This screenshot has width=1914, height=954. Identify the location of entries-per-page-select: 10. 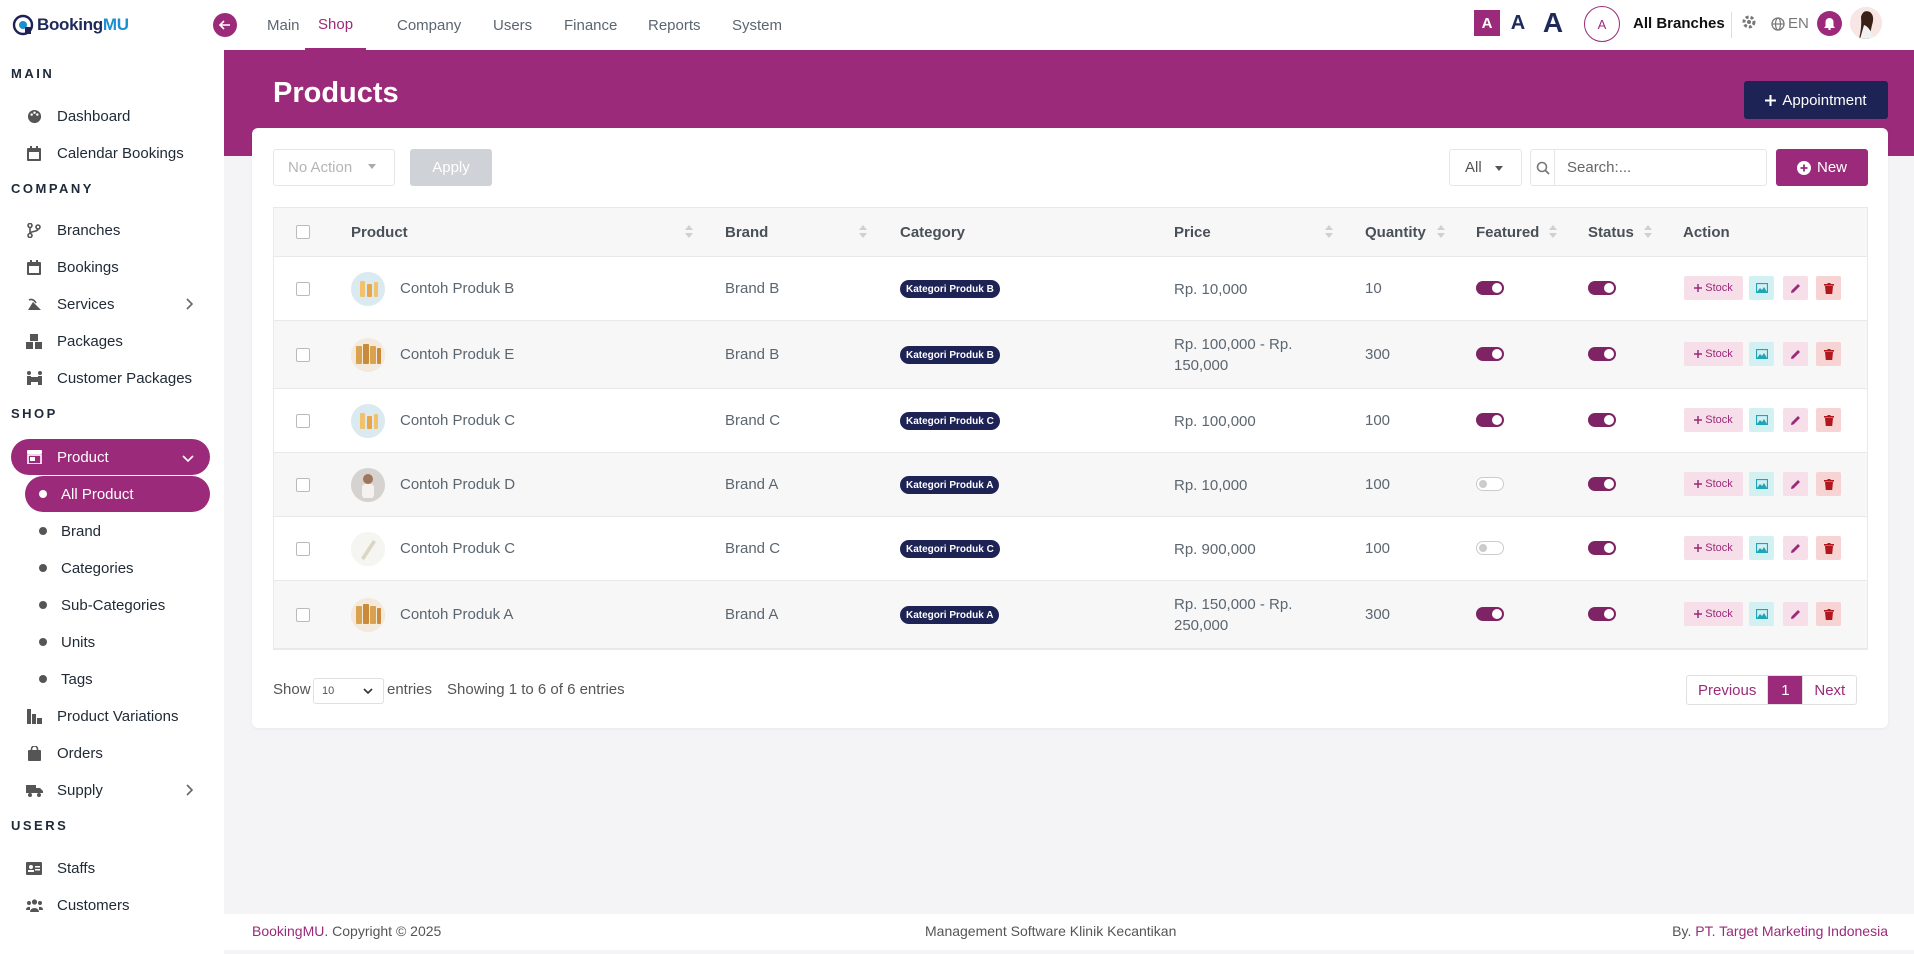
(348, 691).